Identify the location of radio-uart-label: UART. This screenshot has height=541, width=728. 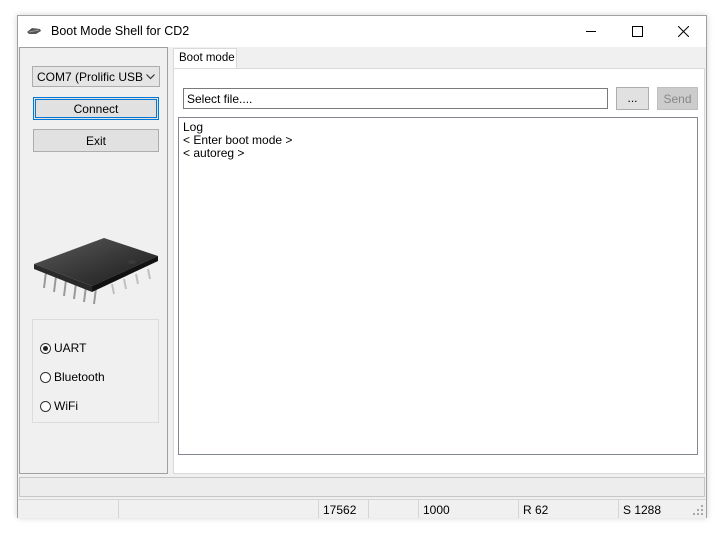
(70, 348).